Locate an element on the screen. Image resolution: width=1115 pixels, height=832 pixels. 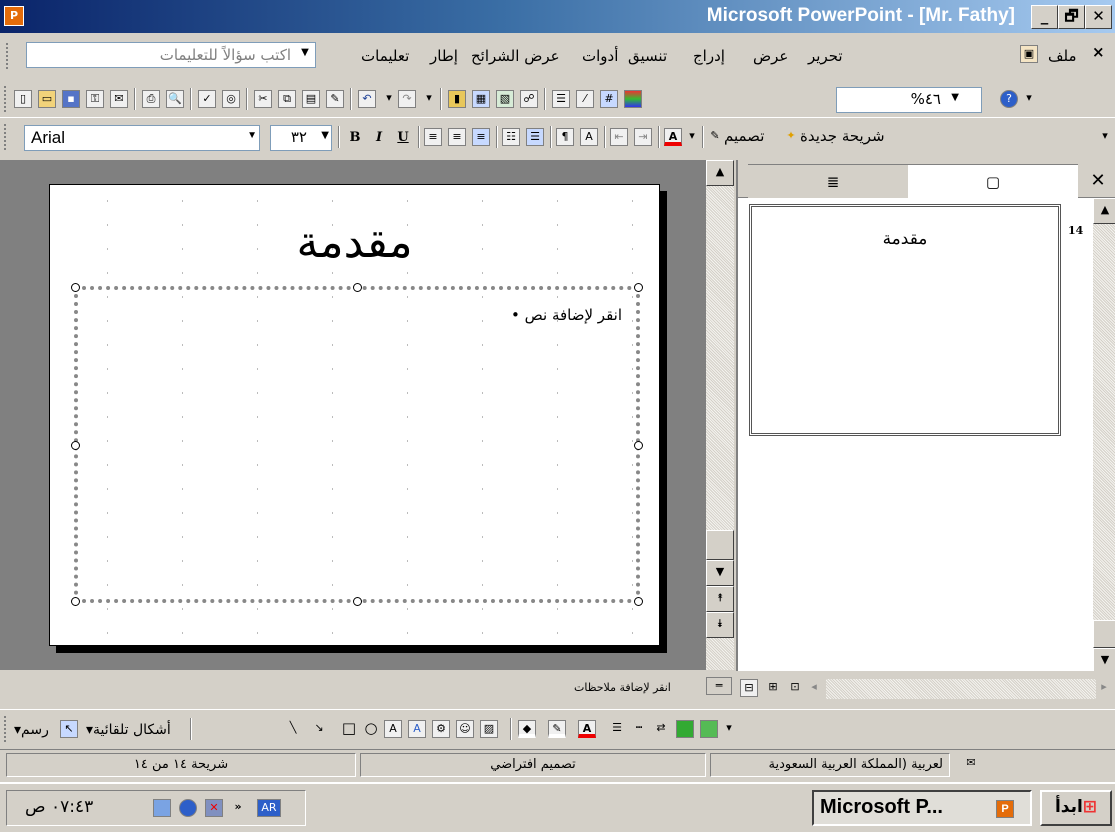
insert-hyperlink-icon: ☍ is located at coordinates (529, 99).